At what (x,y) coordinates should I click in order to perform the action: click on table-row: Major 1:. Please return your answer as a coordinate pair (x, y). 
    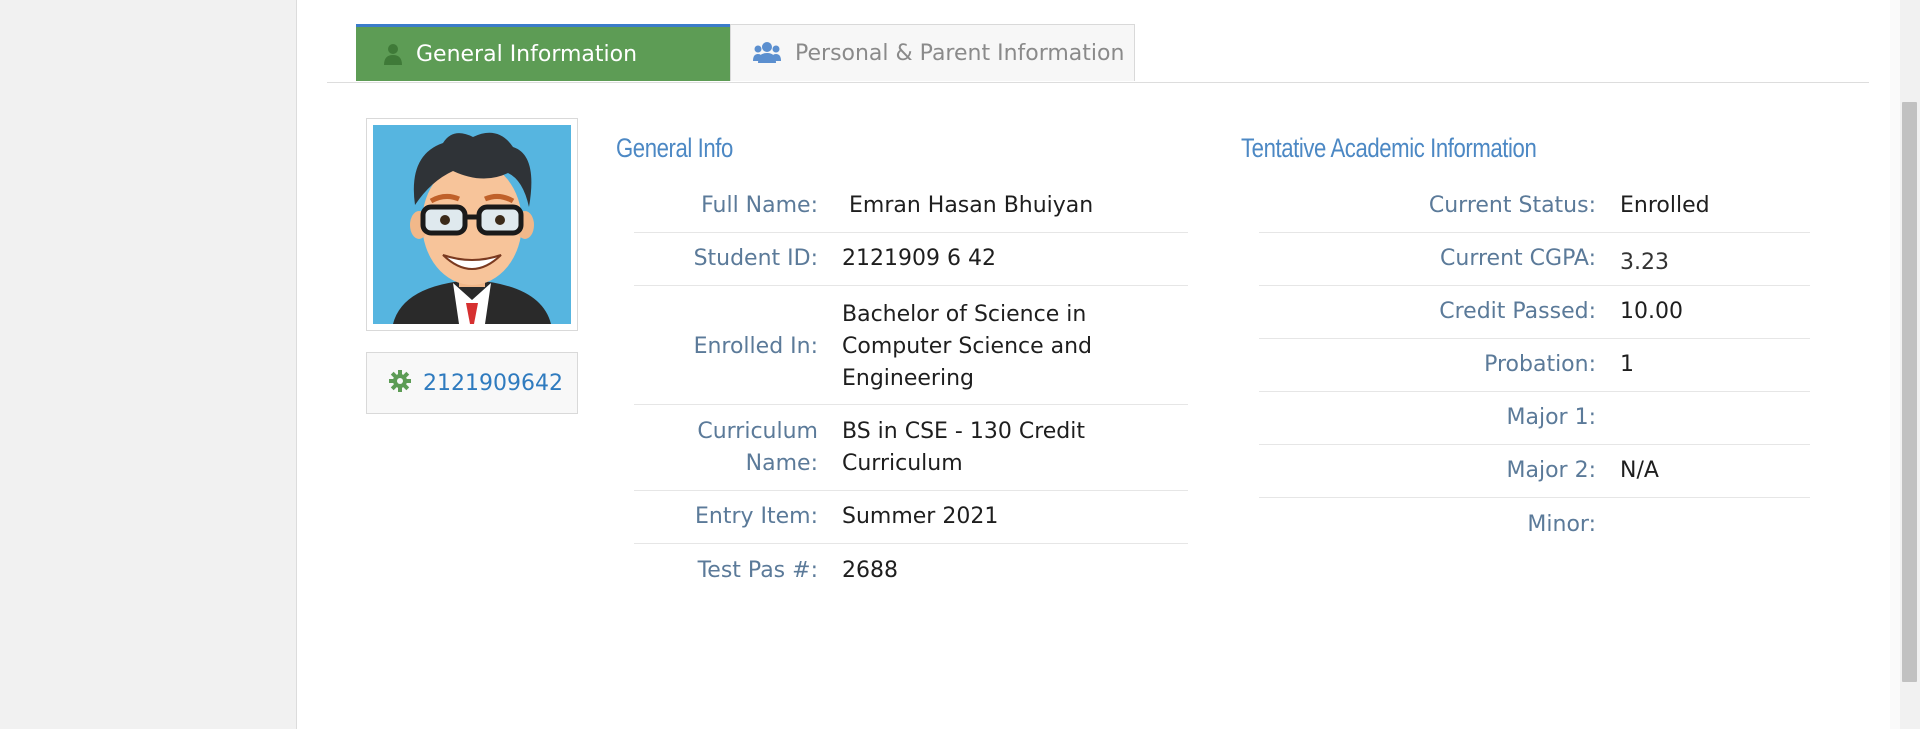
    Looking at the image, I should click on (1534, 418).